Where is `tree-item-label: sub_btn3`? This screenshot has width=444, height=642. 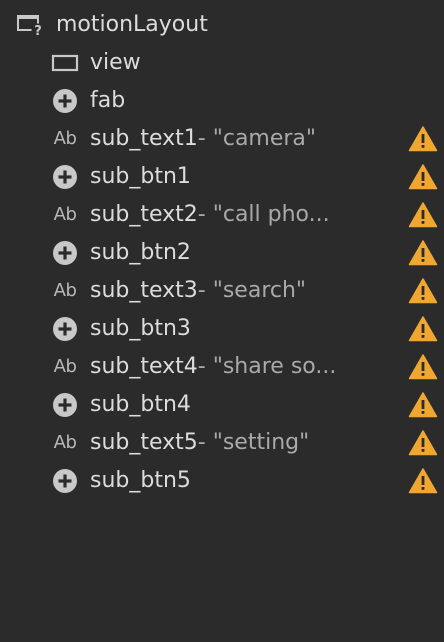
tree-item-label: sub_btn3 is located at coordinates (140, 329).